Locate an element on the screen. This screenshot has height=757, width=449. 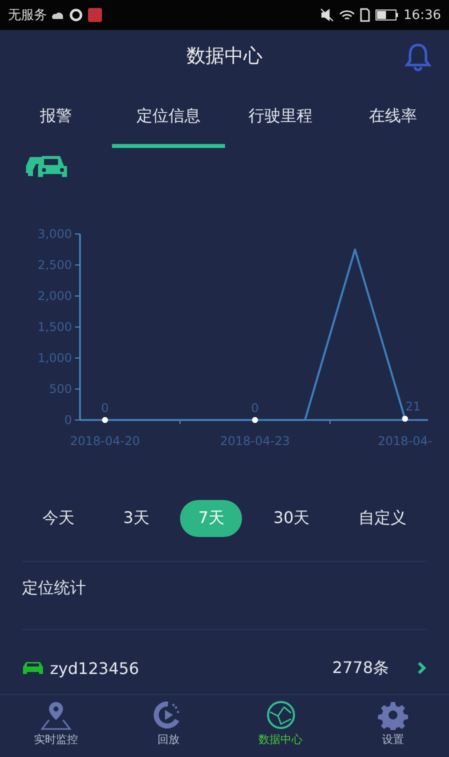
page-title: 数据中心 is located at coordinates (224, 56).